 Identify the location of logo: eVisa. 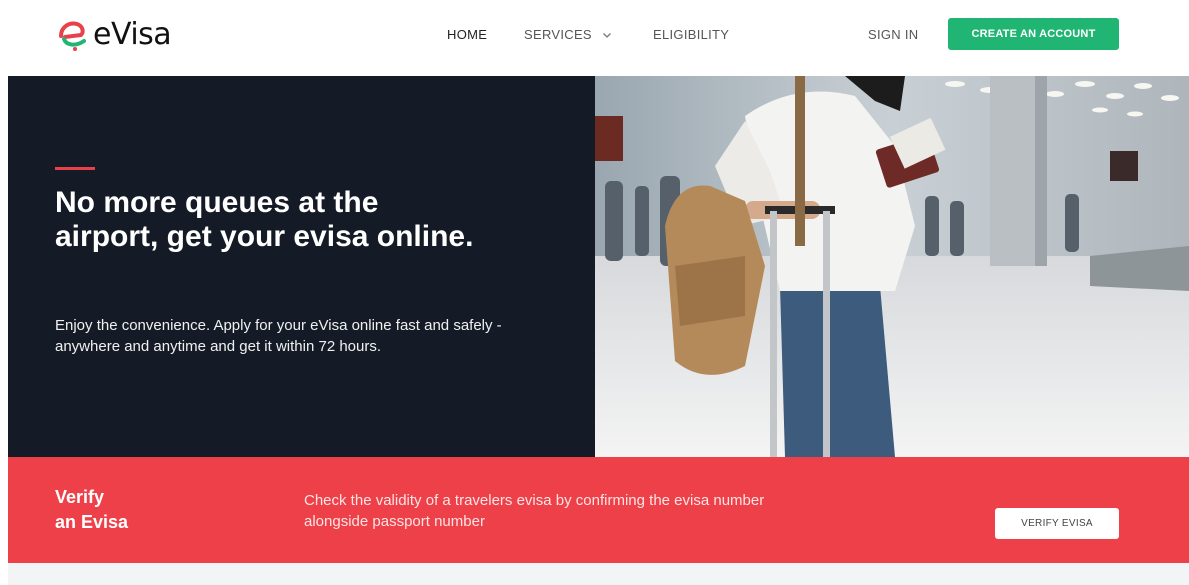
(113, 34).